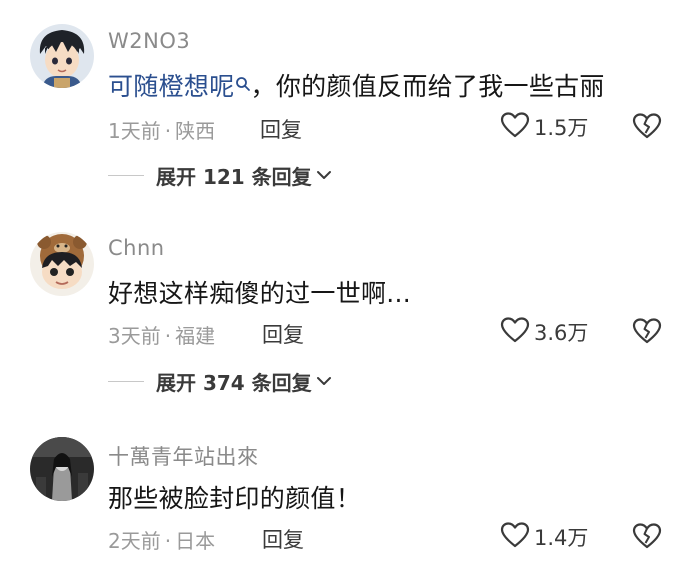 This screenshot has width=690, height=562. Describe the element at coordinates (234, 177) in the screenshot. I see `expand-replies-label: 展开 121 条回复` at that location.